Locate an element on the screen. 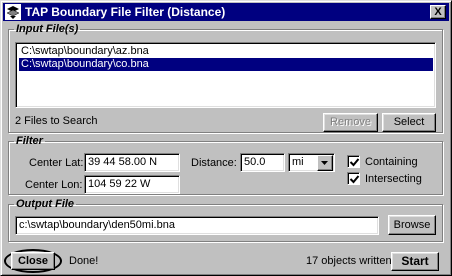 The height and width of the screenshot is (276, 452). output-file-legend: Output File is located at coordinates (45, 204).